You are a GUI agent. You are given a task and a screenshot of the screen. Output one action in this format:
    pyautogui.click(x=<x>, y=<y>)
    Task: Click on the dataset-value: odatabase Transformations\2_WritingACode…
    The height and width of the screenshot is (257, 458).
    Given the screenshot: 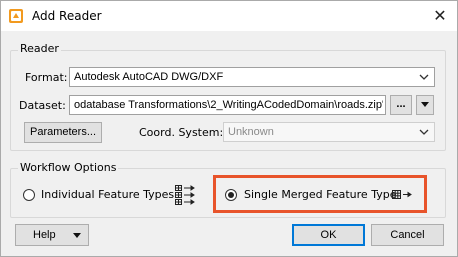 What is the action you would take?
    pyautogui.click(x=228, y=105)
    